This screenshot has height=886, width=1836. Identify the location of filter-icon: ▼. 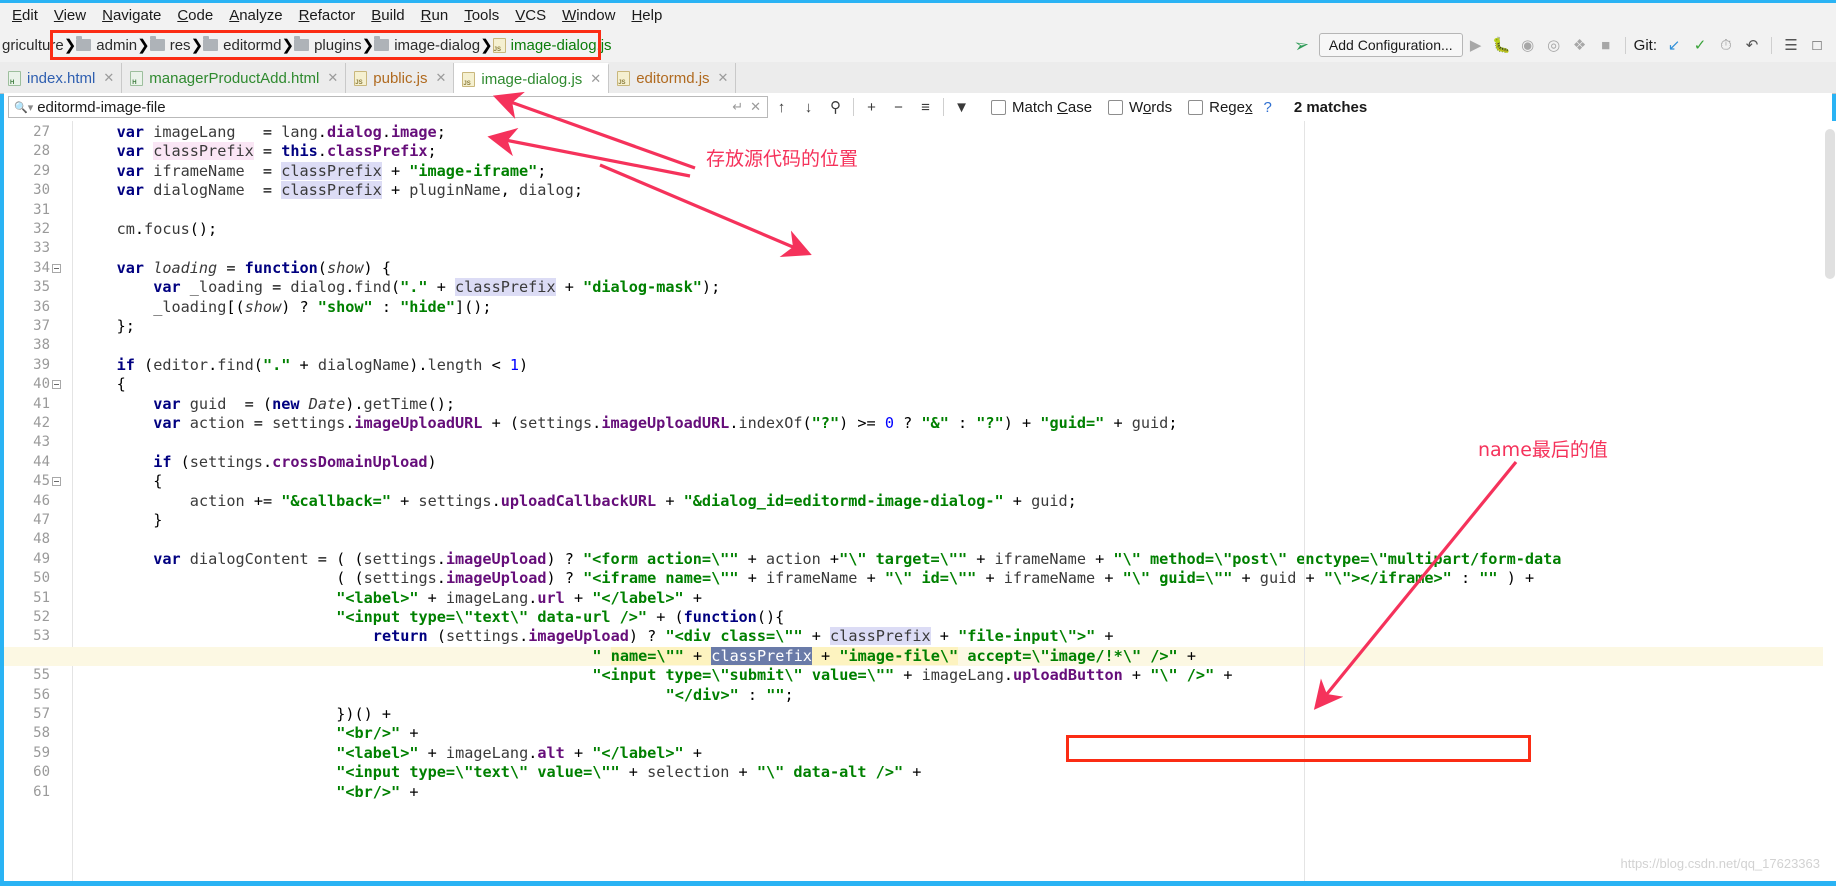
(961, 107).